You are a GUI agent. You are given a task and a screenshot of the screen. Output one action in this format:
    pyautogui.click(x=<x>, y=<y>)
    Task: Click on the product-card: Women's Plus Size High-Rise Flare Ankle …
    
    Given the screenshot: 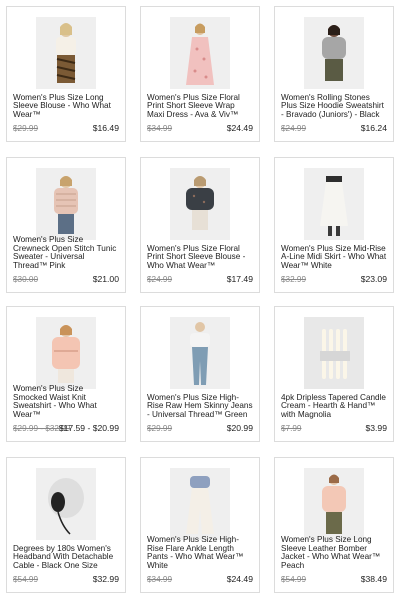 What is the action you would take?
    pyautogui.click(x=200, y=525)
    